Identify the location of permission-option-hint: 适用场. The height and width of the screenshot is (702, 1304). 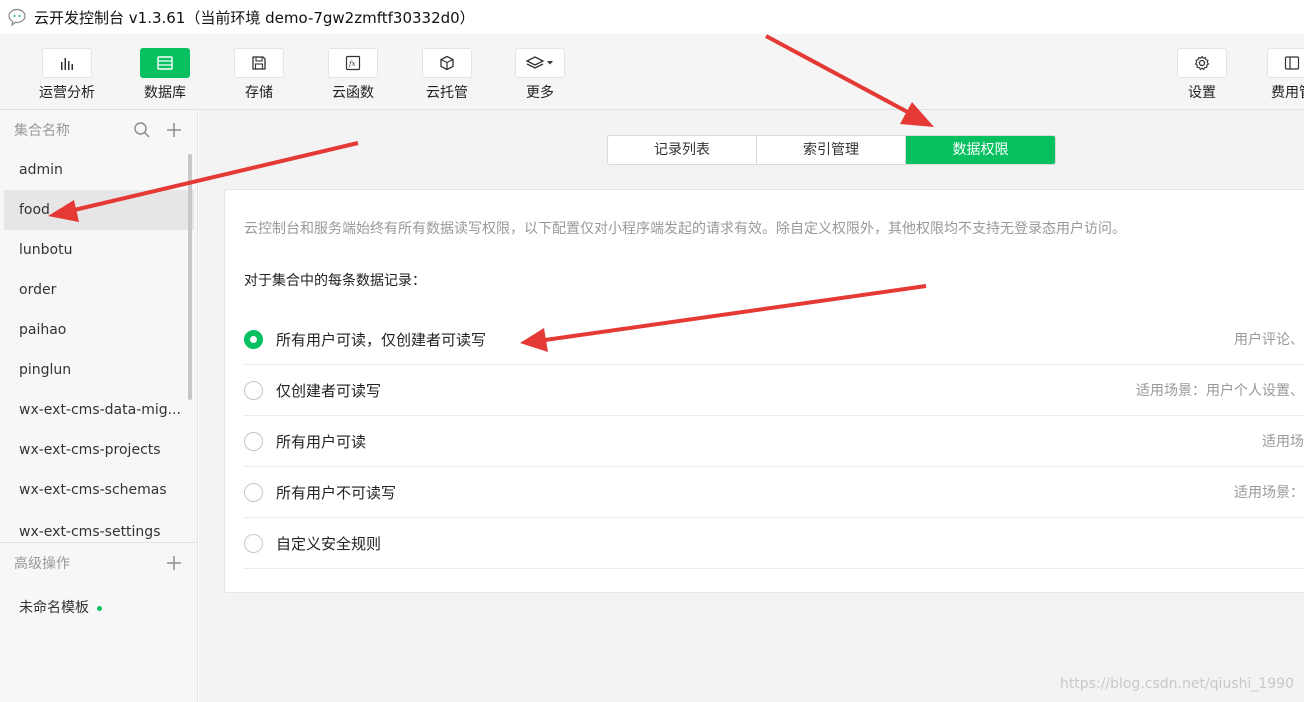
(1283, 442).